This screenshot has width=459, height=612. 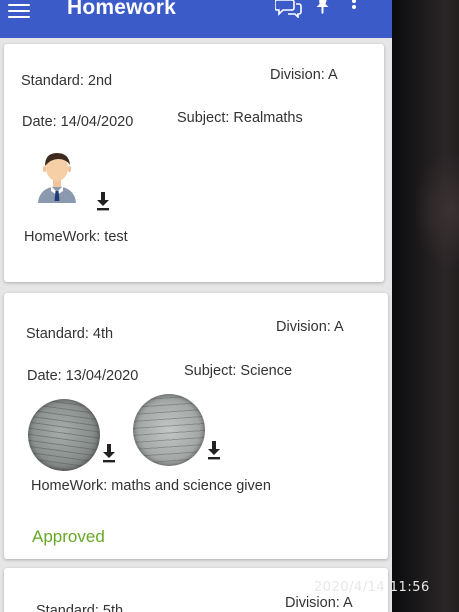 What do you see at coordinates (289, 9) in the screenshot?
I see `chat-icon` at bounding box center [289, 9].